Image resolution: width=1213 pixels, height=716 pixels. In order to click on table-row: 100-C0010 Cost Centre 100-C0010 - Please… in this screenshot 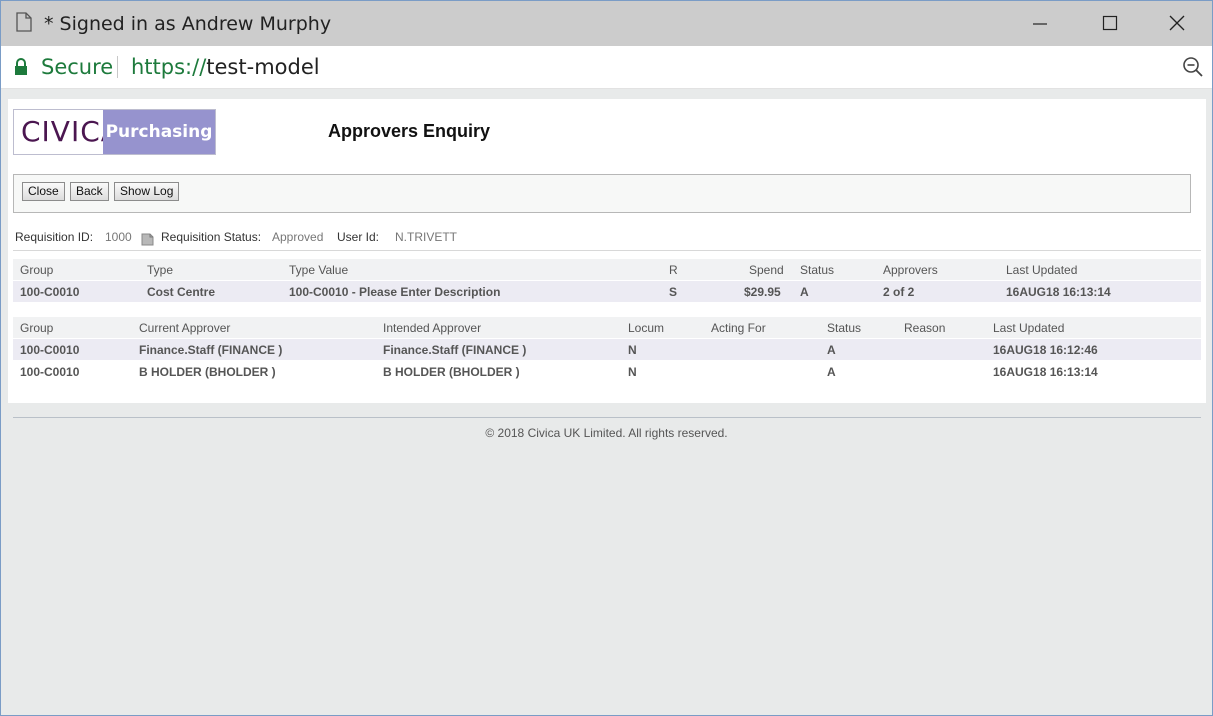, I will do `click(607, 291)`.